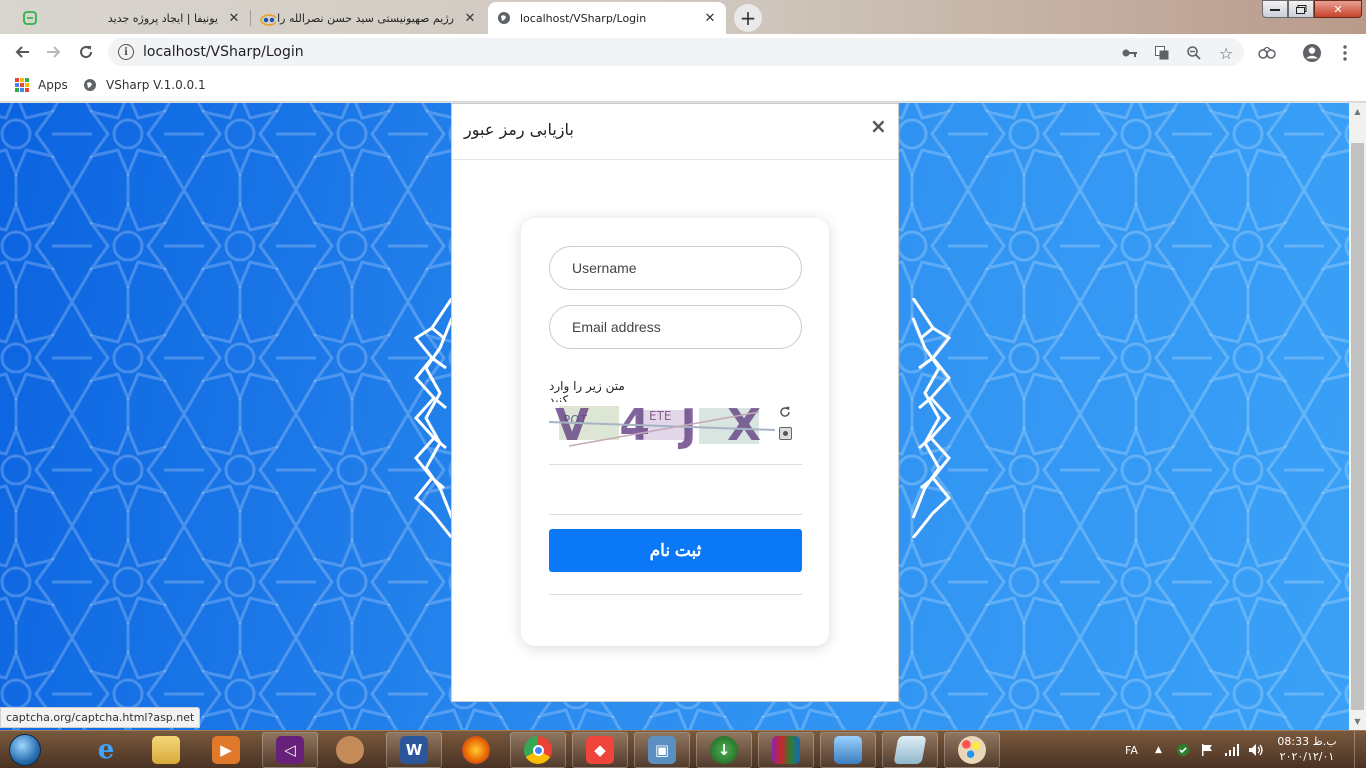 This screenshot has height=768, width=1366. I want to click on bookmark-label: VSharp V.1.0.0.1, so click(156, 85).